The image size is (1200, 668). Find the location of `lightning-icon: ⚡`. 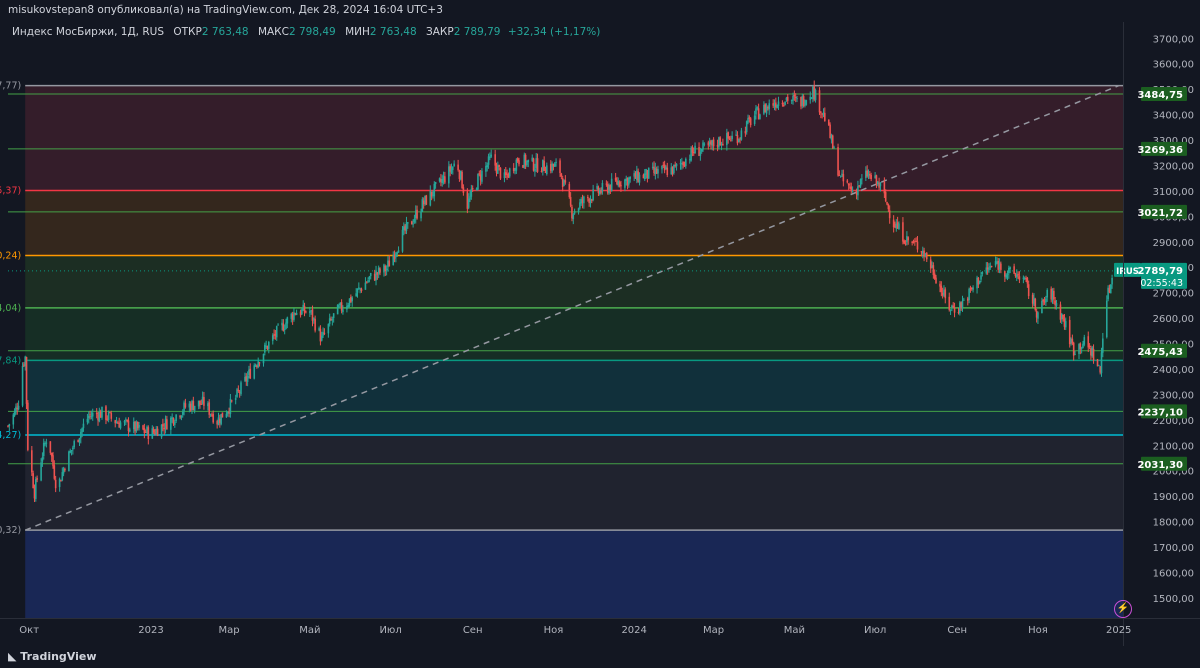

lightning-icon: ⚡ is located at coordinates (1123, 609).